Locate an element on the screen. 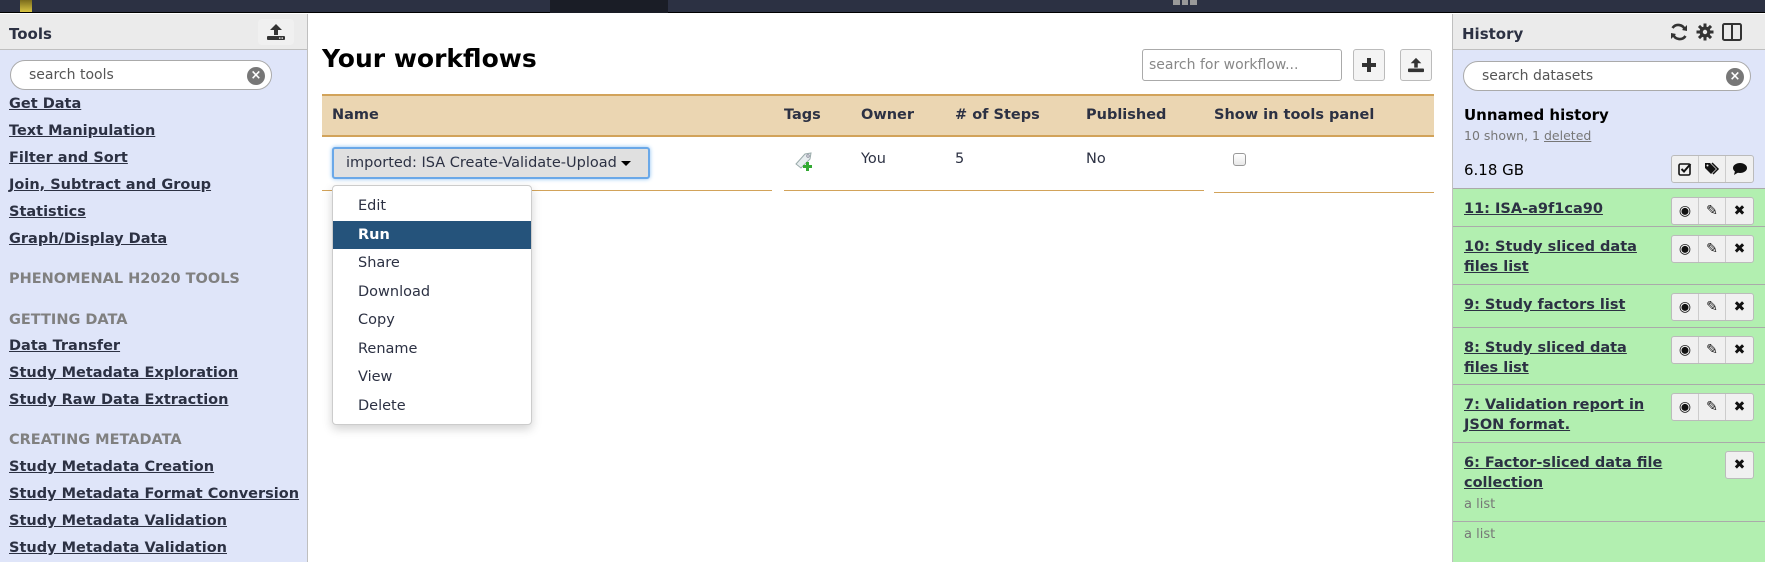 This screenshot has width=1765, height=562. tool-link-join-subtract-group: Join, Subtract and Group is located at coordinates (110, 185).